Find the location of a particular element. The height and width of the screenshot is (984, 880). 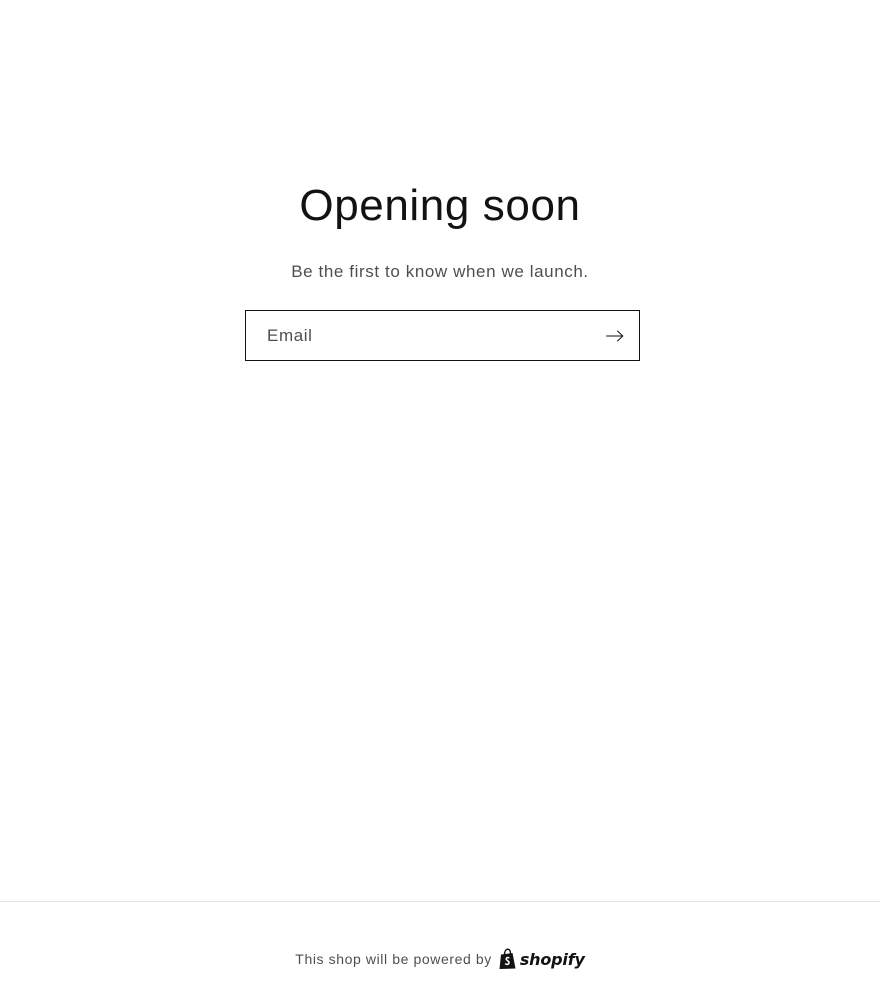

page-footer: This shop will be powered by shopify is located at coordinates (440, 959).